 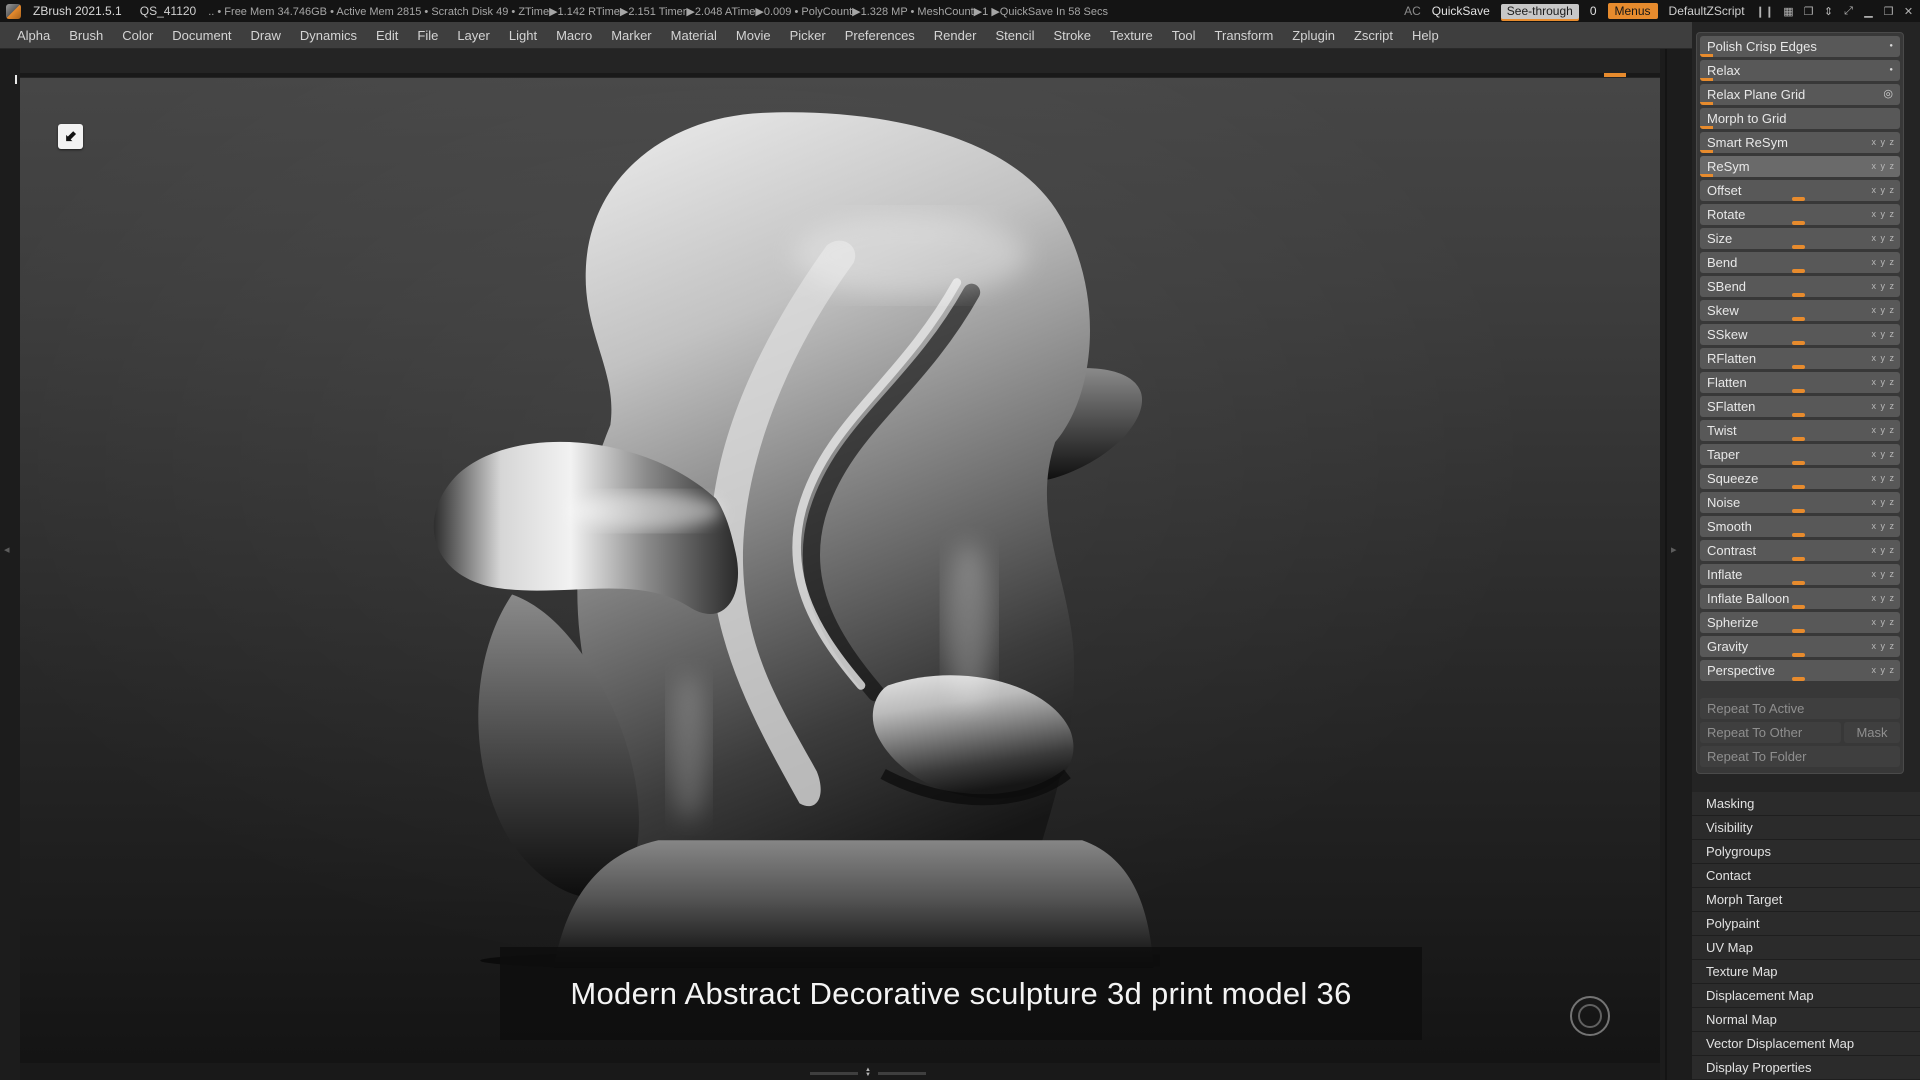 I want to click on repeat-to-other-button: Repeat To Other, so click(x=1770, y=732).